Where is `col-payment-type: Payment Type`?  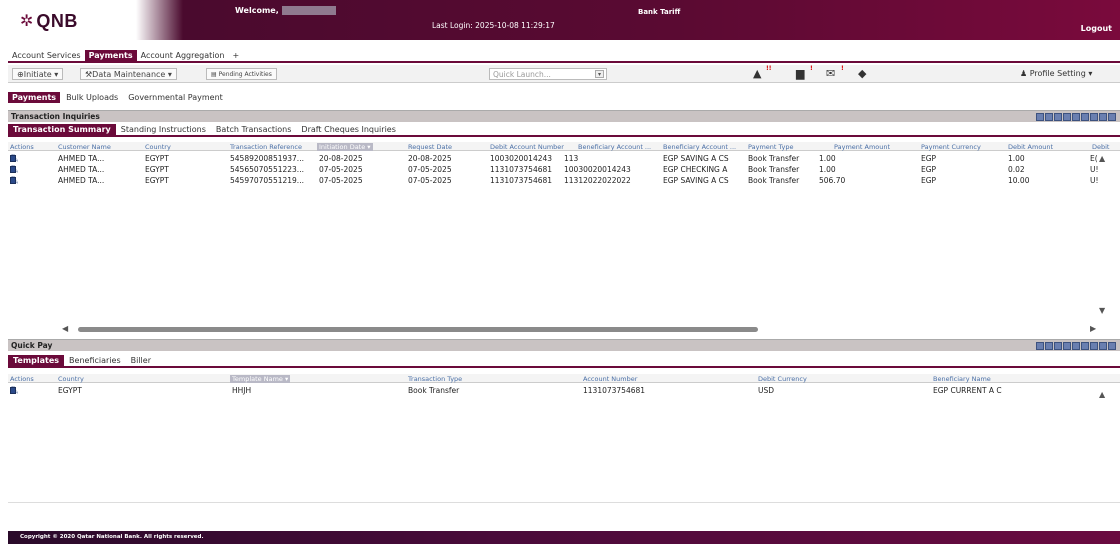
col-payment-type: Payment Type is located at coordinates (770, 147).